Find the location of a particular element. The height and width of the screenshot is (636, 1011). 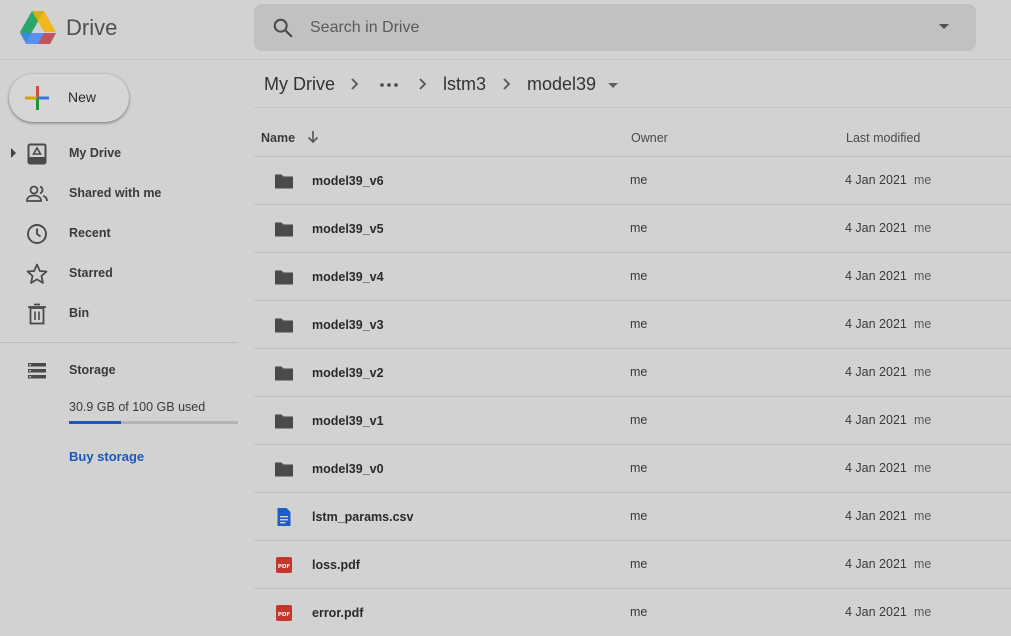

table-row: model39_v6 me 4 Jan 2021 me is located at coordinates (632, 181).